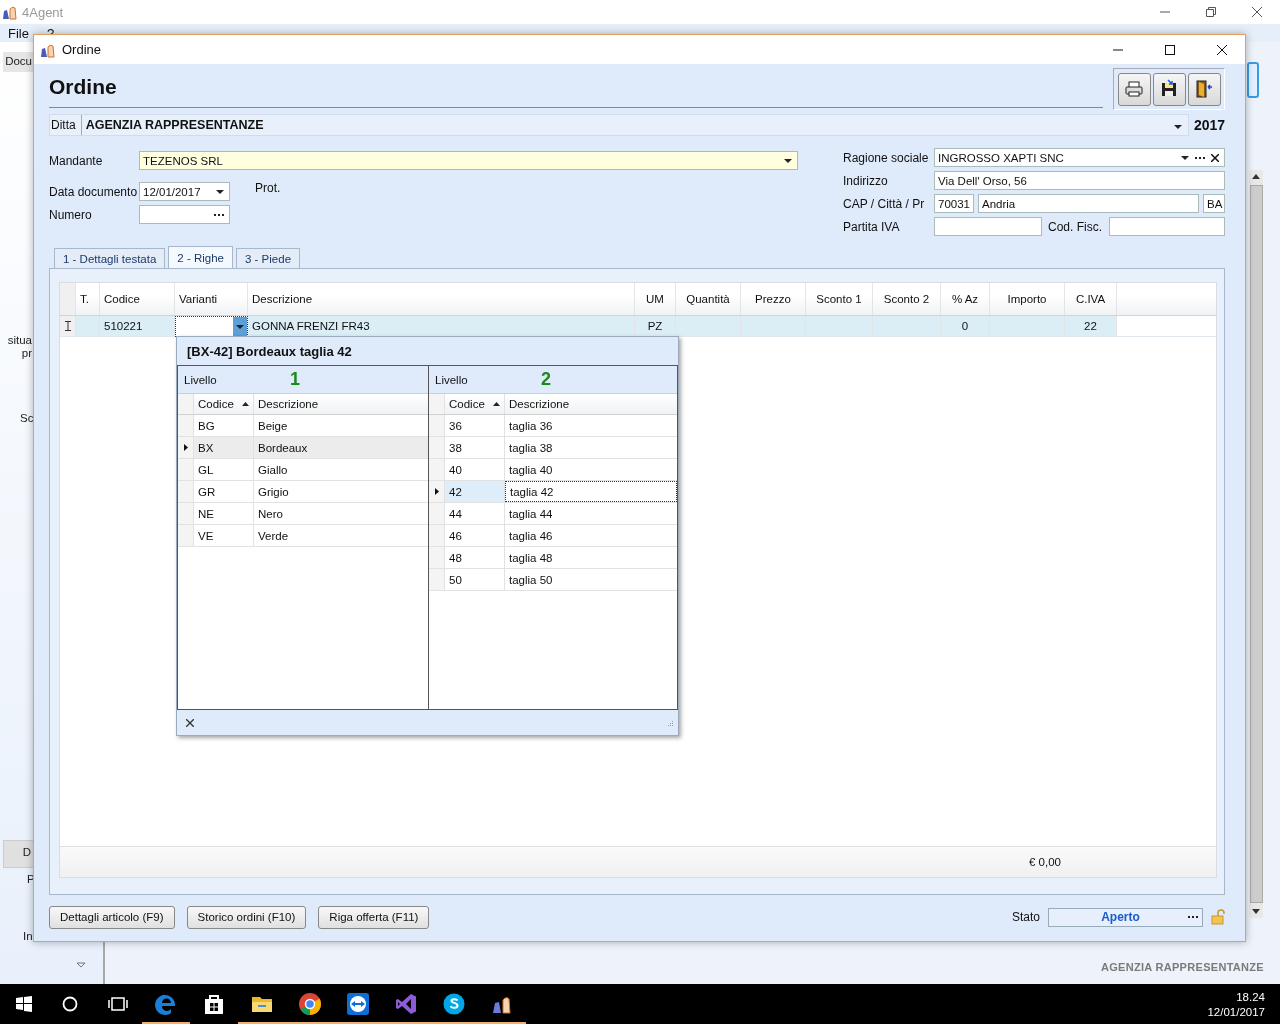  What do you see at coordinates (553, 514) in the screenshot?
I see `variant-row: 44 taglia 44` at bounding box center [553, 514].